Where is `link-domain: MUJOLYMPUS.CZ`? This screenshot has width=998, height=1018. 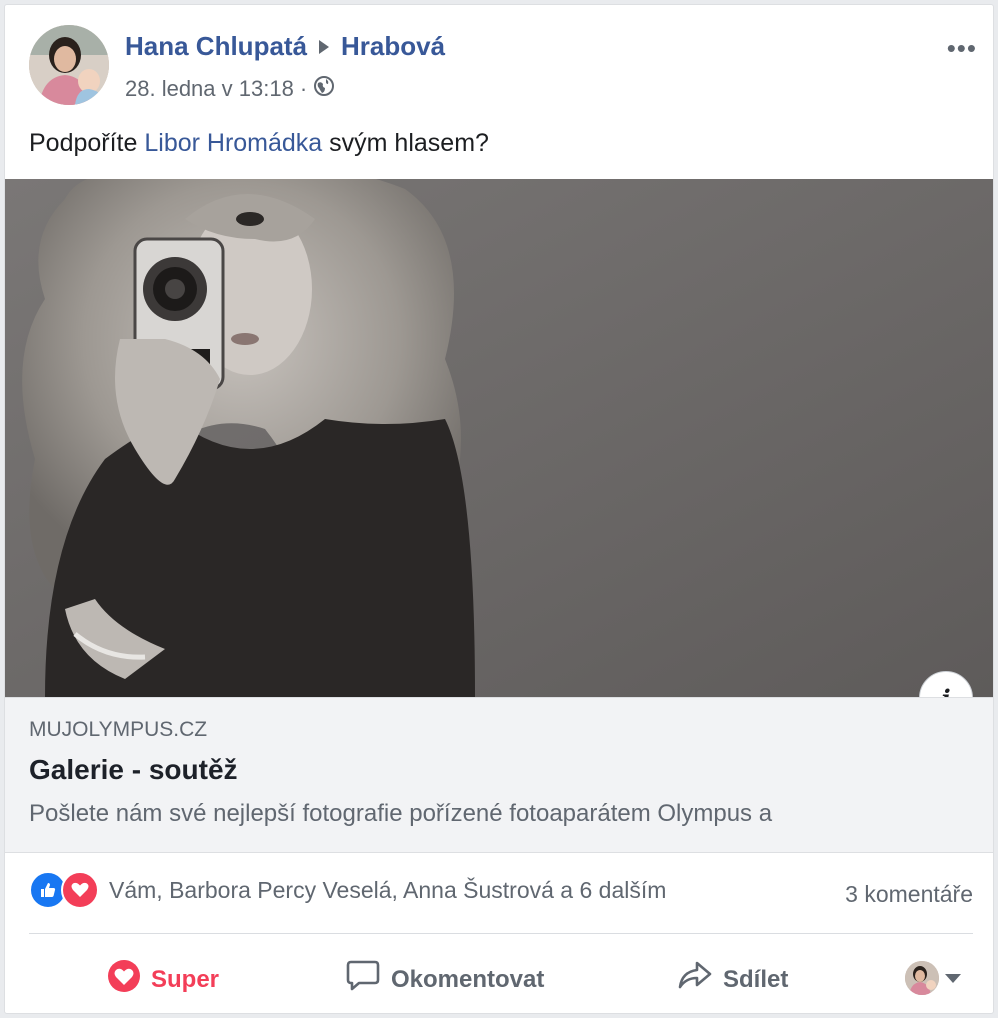 link-domain: MUJOLYMPUS.CZ is located at coordinates (118, 729).